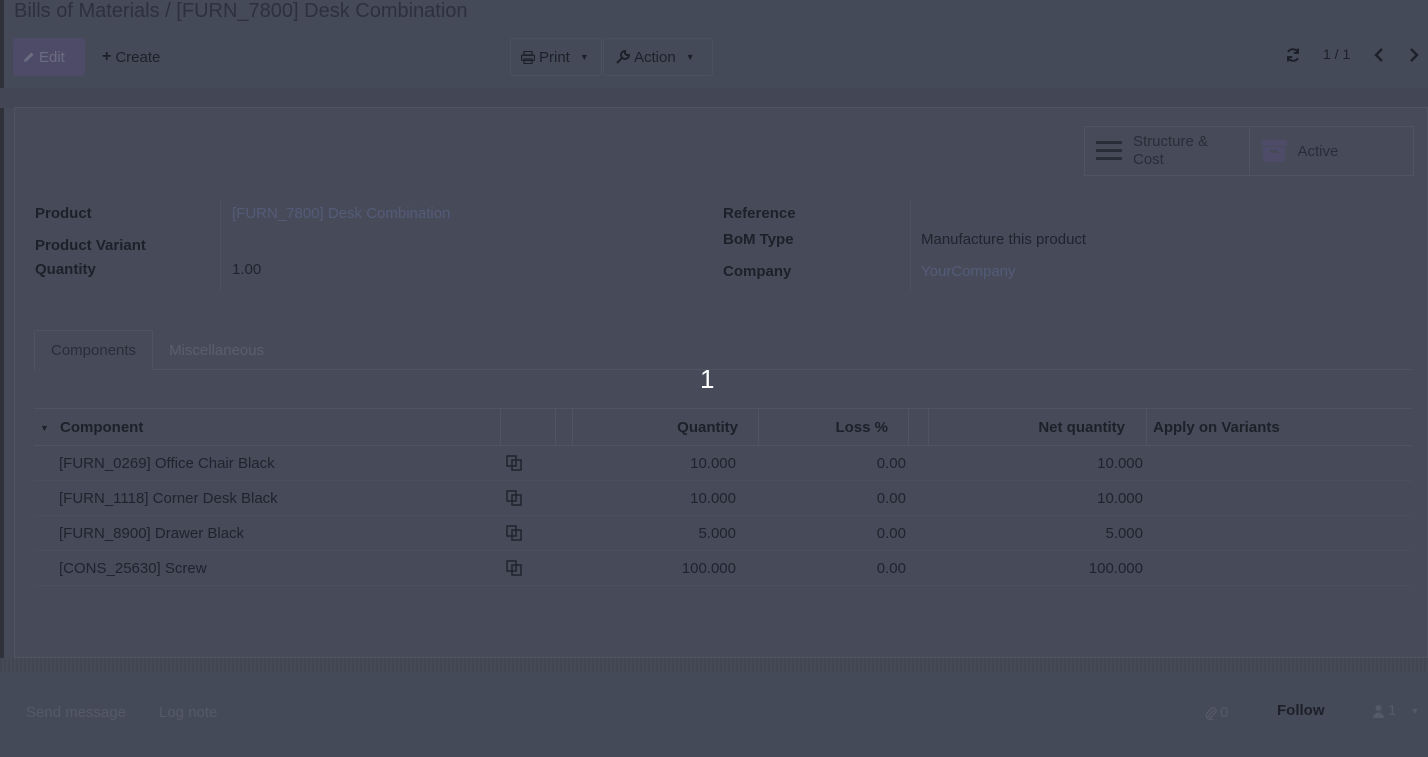 The width and height of the screenshot is (1428, 757). I want to click on wrench-icon, so click(623, 57).